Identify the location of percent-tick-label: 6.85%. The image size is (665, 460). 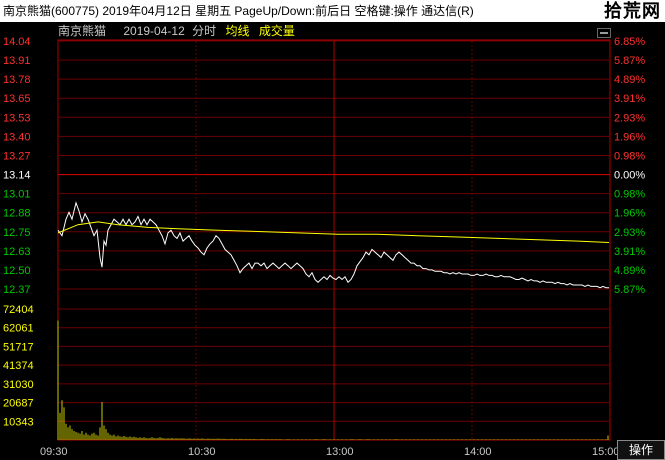
(629, 42).